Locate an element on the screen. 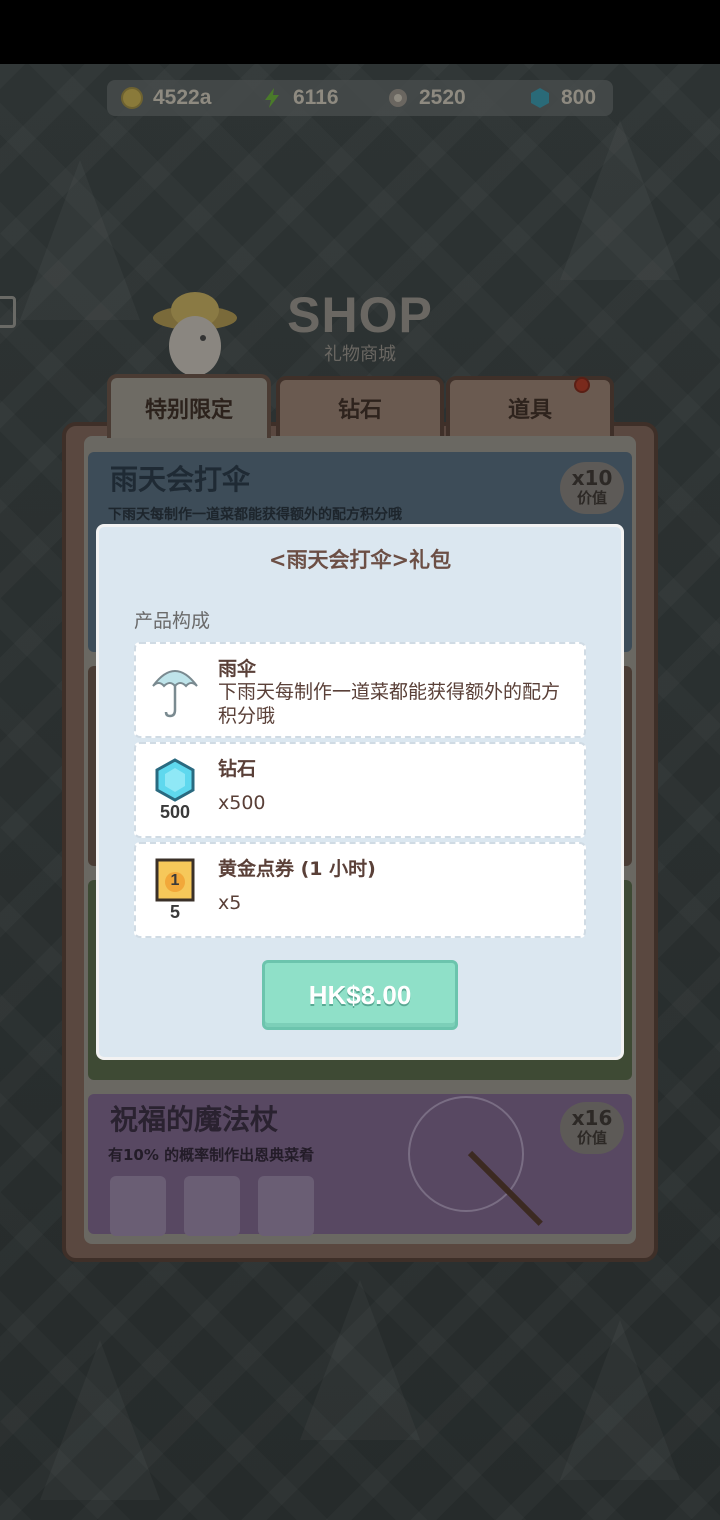  dialog-title: <雨天会打伞>礼包 is located at coordinates (360, 560).